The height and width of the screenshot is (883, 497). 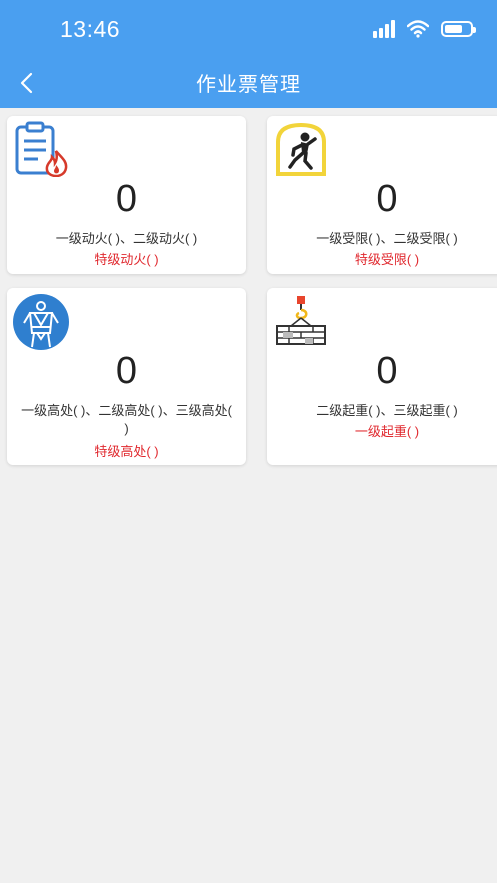 I want to click on permit-card-work-at-height: 0 一级高处( )、二级高处( )、三级高处( ) 特级高处( ), so click(x=126, y=376).